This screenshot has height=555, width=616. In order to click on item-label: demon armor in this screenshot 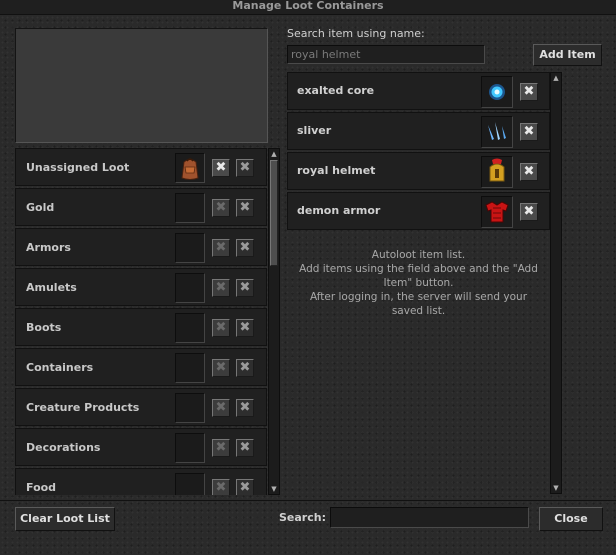, I will do `click(339, 210)`.